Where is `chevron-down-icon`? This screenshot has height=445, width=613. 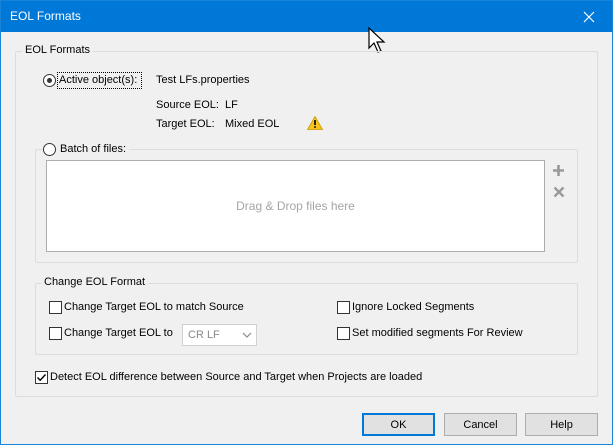
chevron-down-icon is located at coordinates (247, 335).